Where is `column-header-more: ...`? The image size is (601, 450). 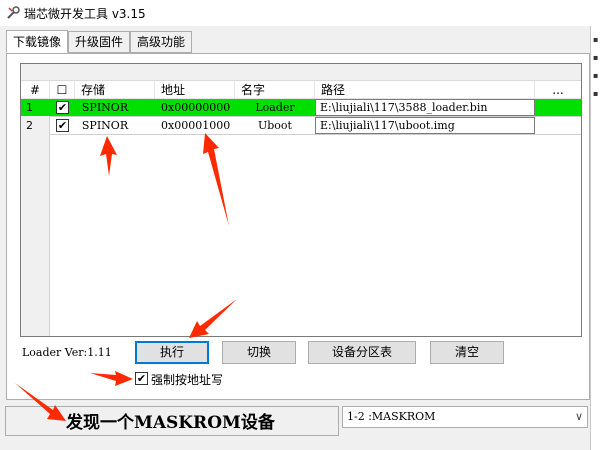 column-header-more: ... is located at coordinates (558, 90).